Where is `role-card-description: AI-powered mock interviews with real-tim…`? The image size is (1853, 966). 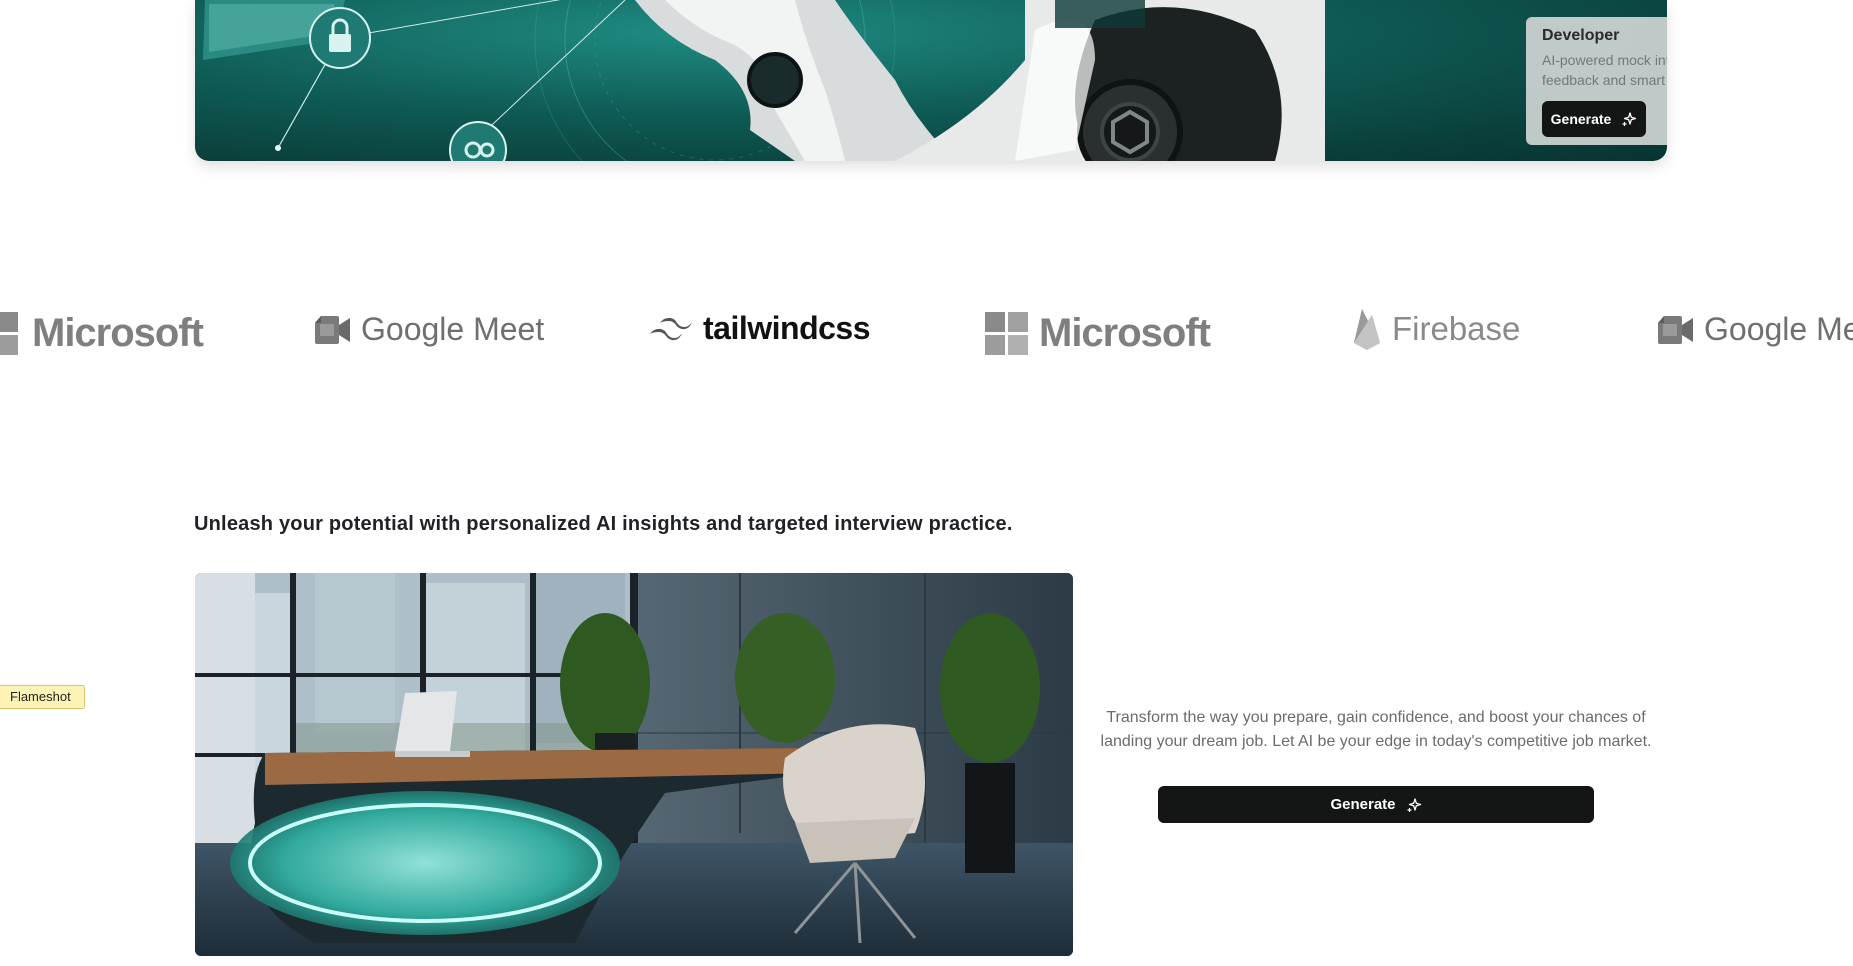 role-card-description: AI-powered mock interviews with real-tim… is located at coordinates (1604, 70).